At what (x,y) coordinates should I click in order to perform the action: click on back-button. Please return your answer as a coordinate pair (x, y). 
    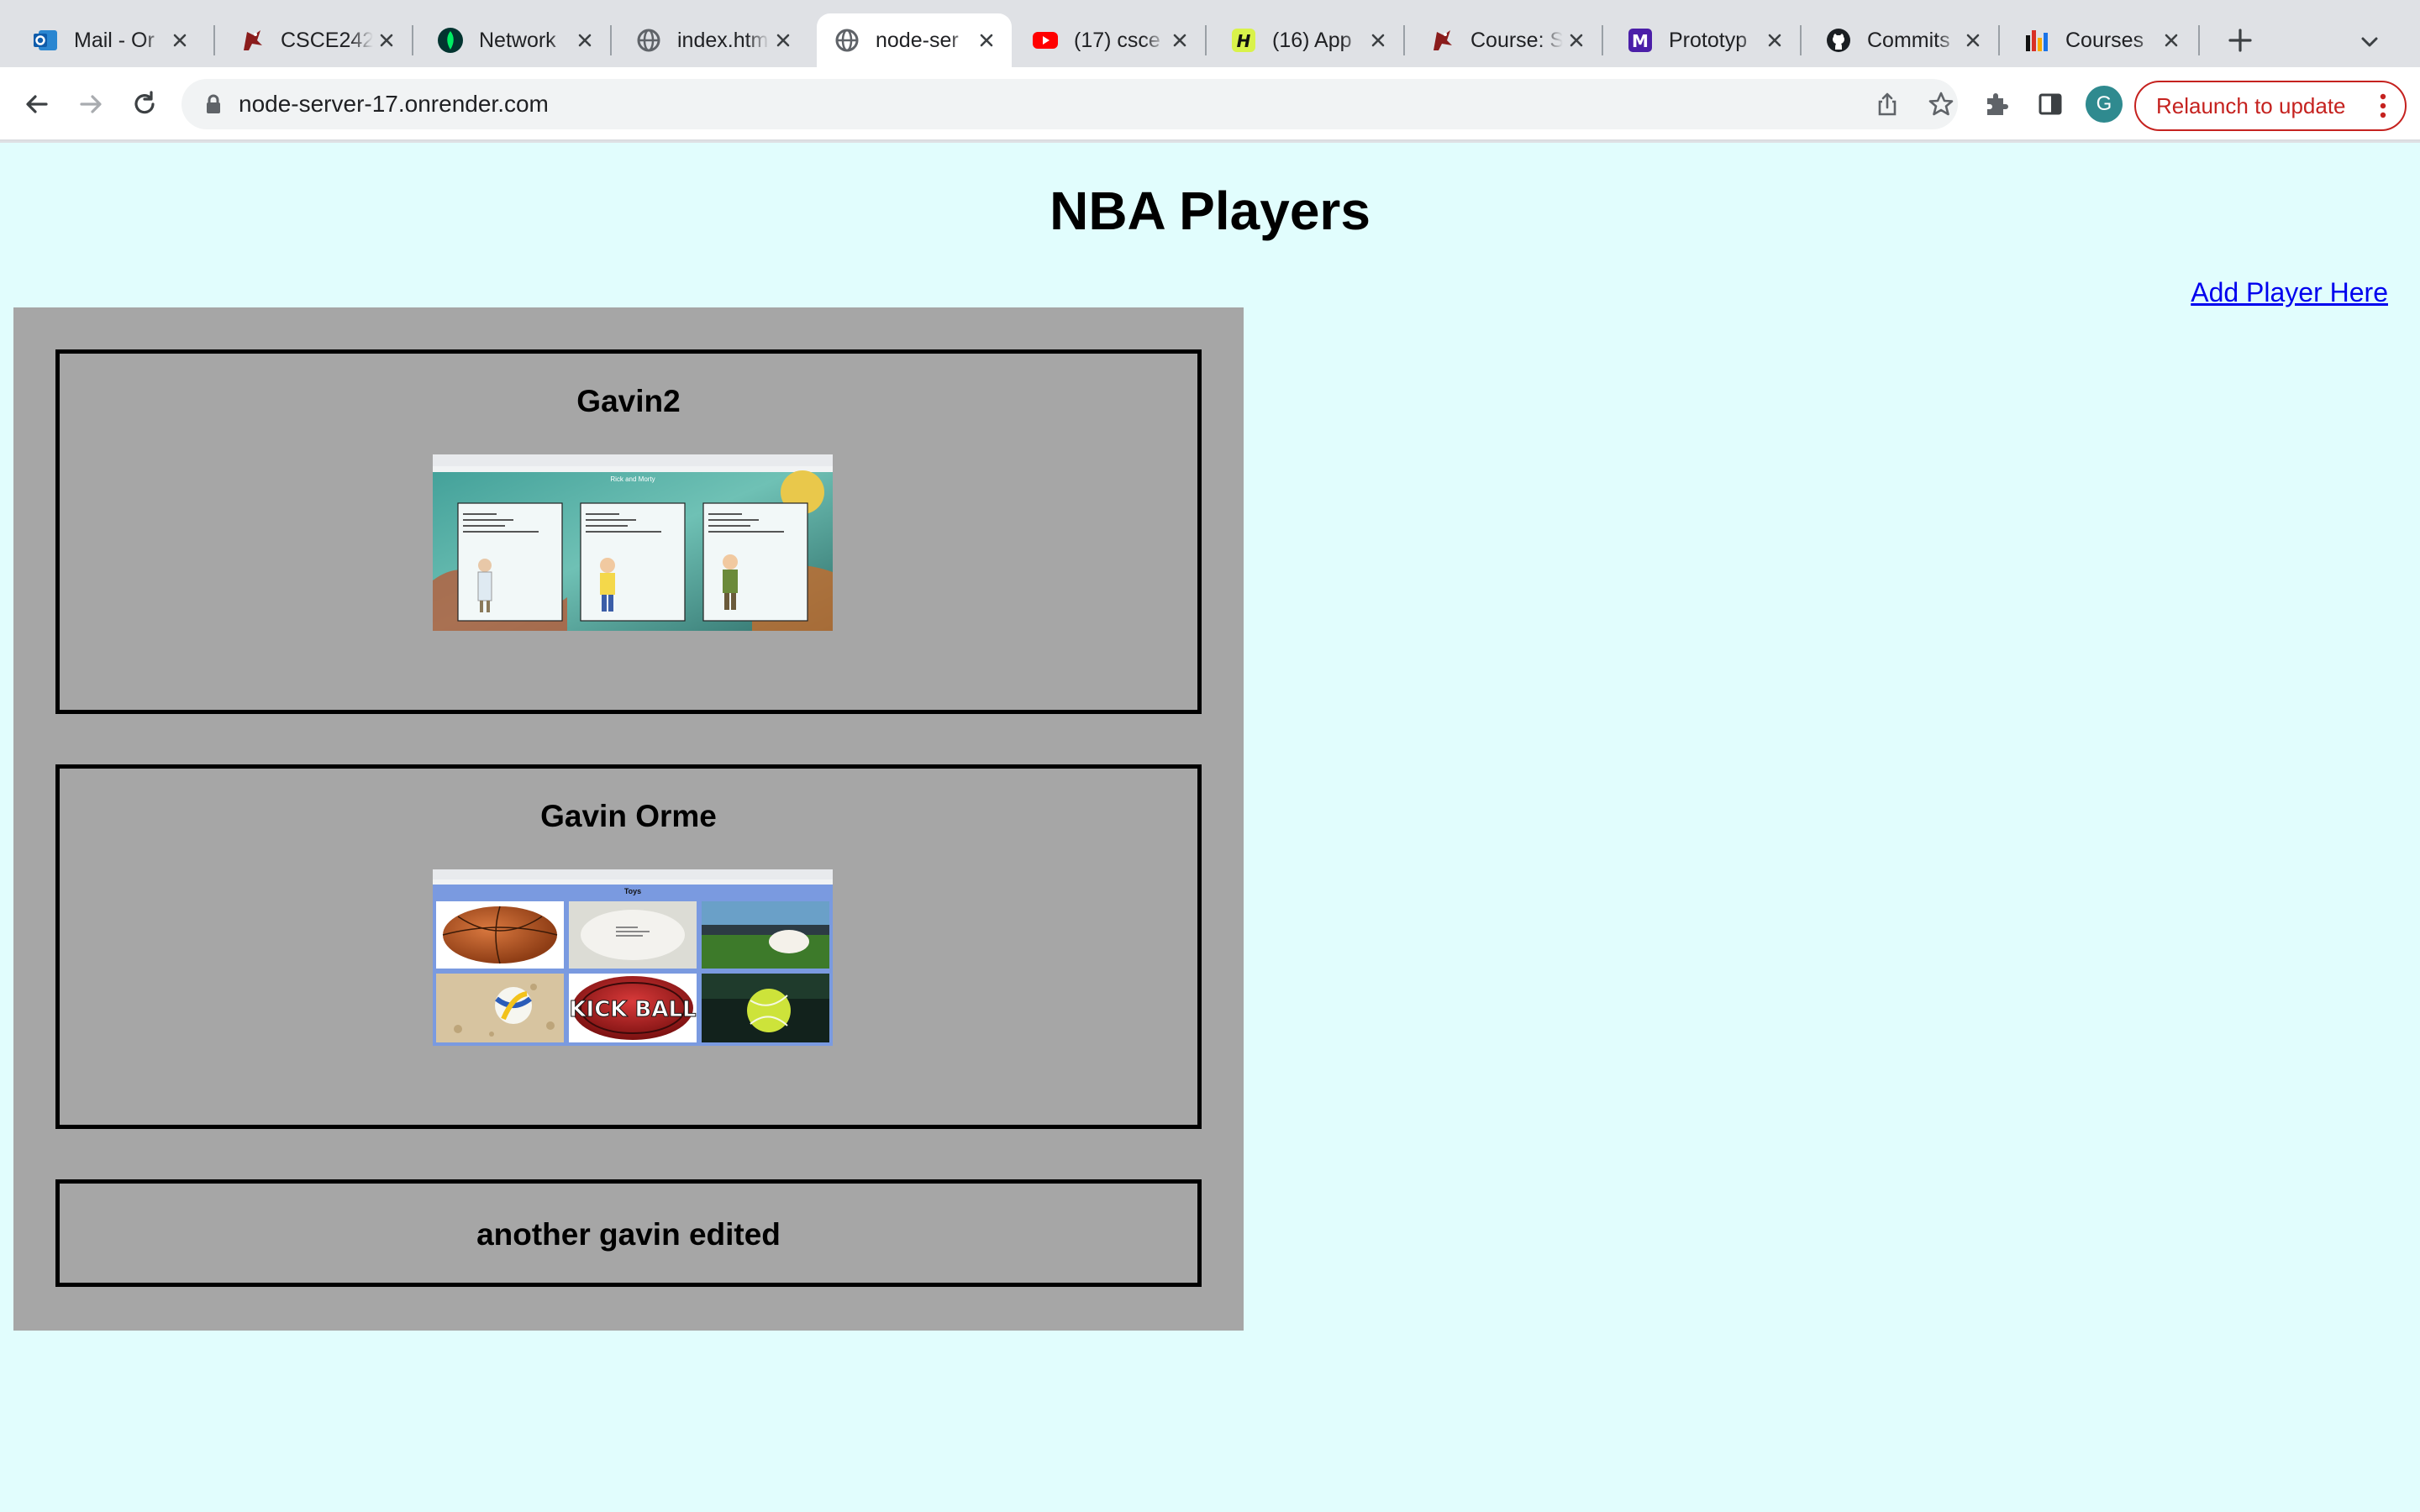
    Looking at the image, I should click on (37, 104).